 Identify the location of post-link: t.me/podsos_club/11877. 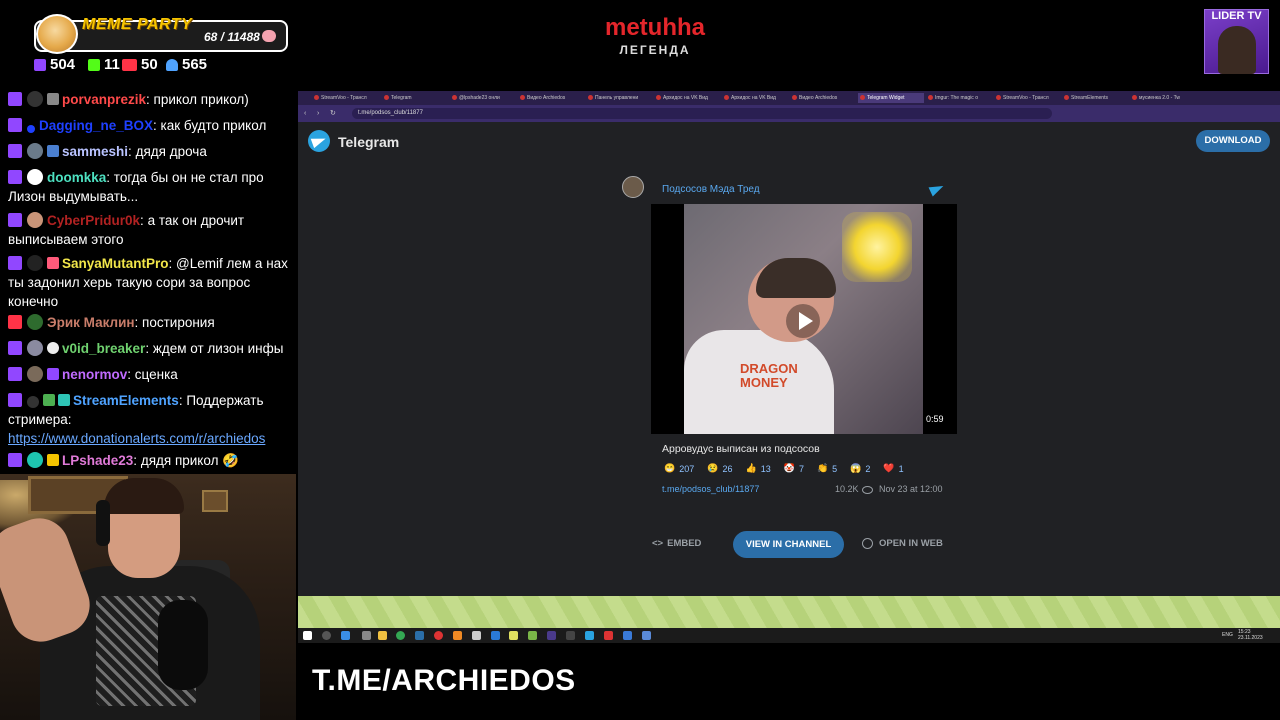
(710, 489).